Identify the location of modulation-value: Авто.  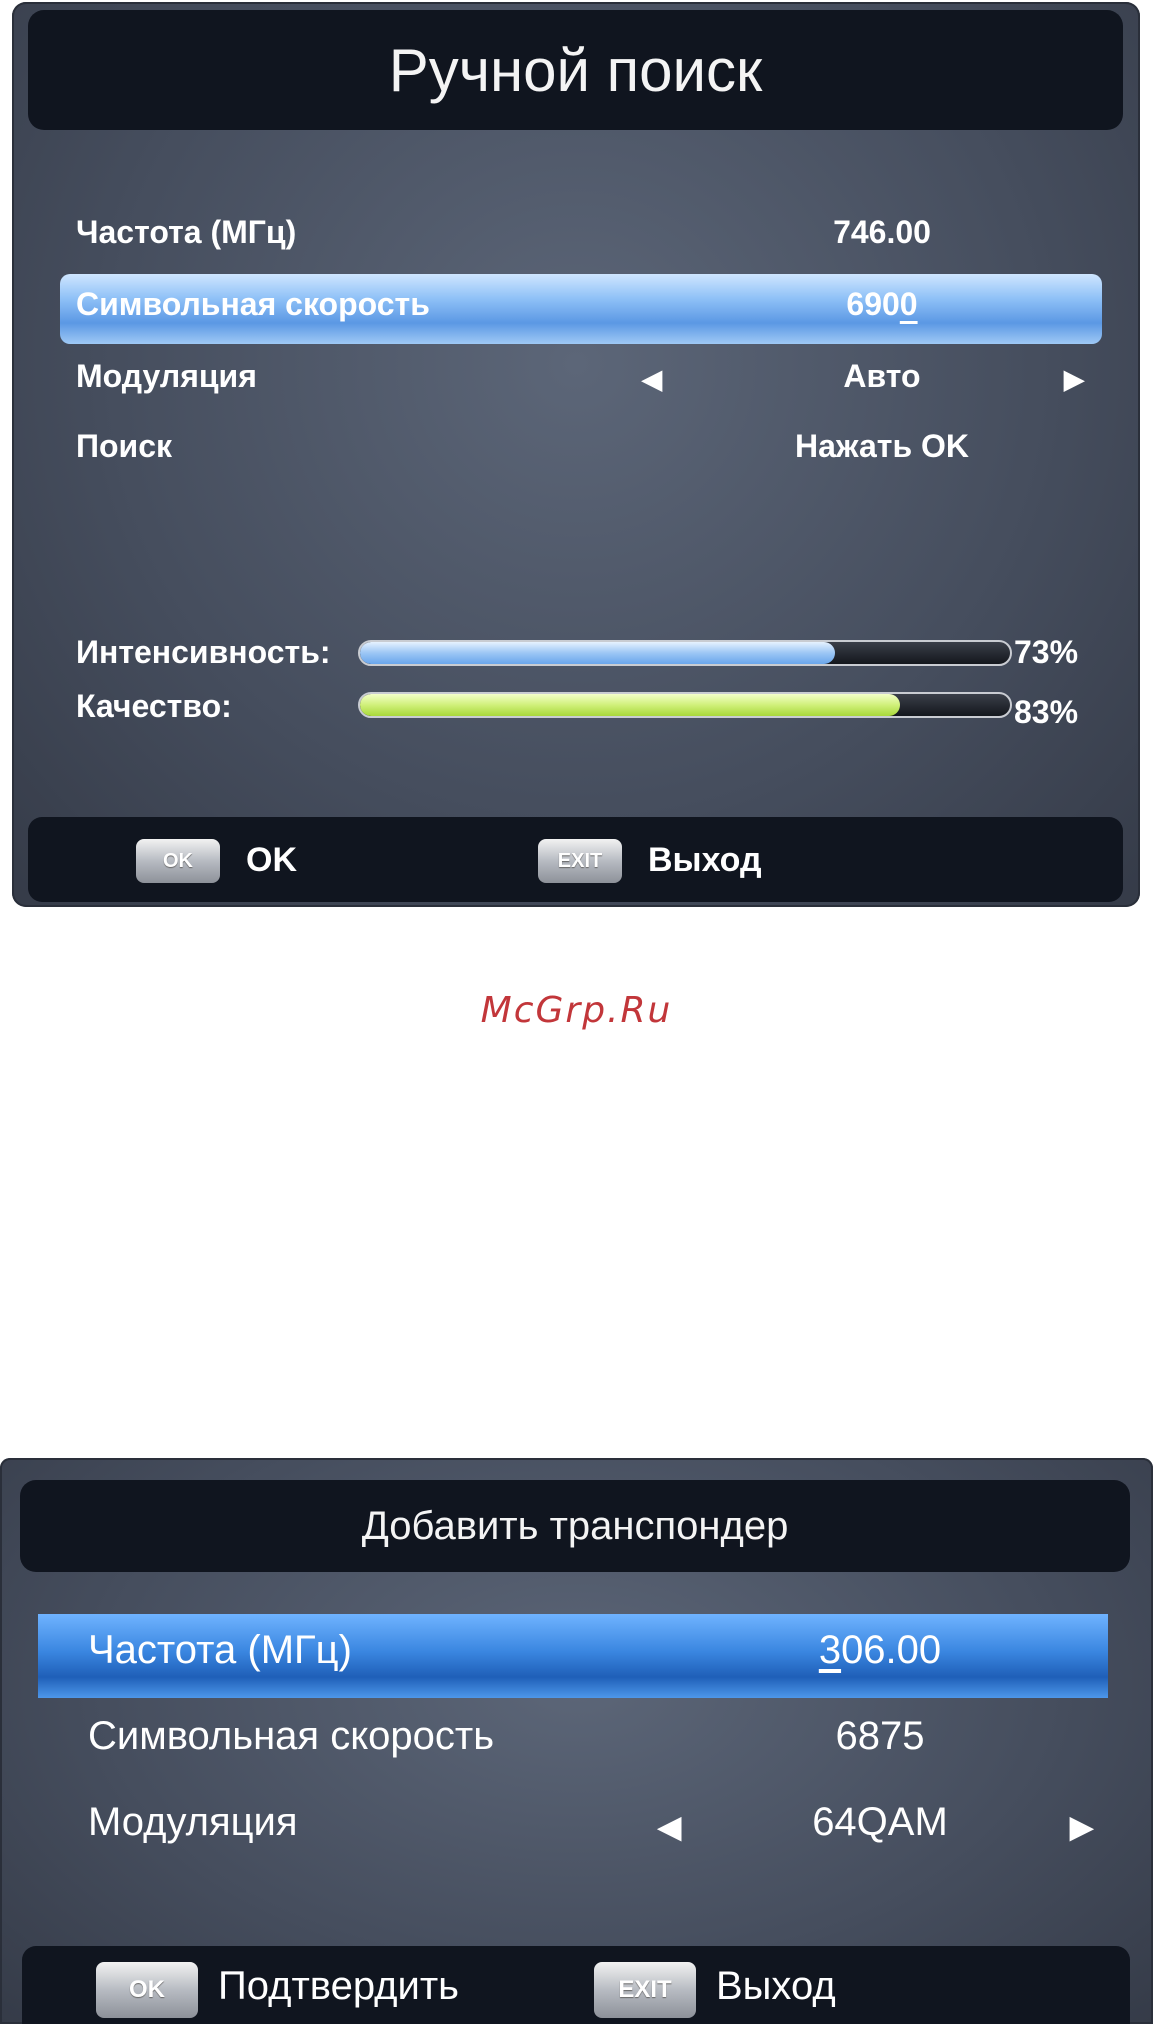
(882, 376).